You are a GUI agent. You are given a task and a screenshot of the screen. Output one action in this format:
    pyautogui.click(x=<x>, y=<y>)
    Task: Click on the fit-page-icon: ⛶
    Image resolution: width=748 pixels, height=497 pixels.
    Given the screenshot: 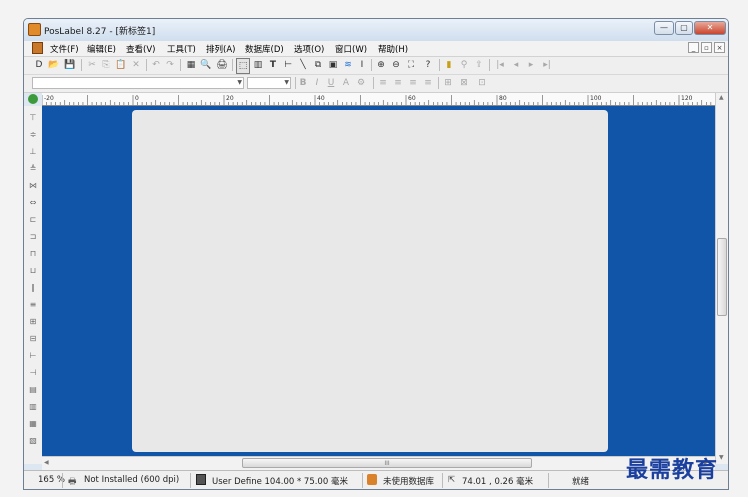 What is the action you would take?
    pyautogui.click(x=411, y=65)
    